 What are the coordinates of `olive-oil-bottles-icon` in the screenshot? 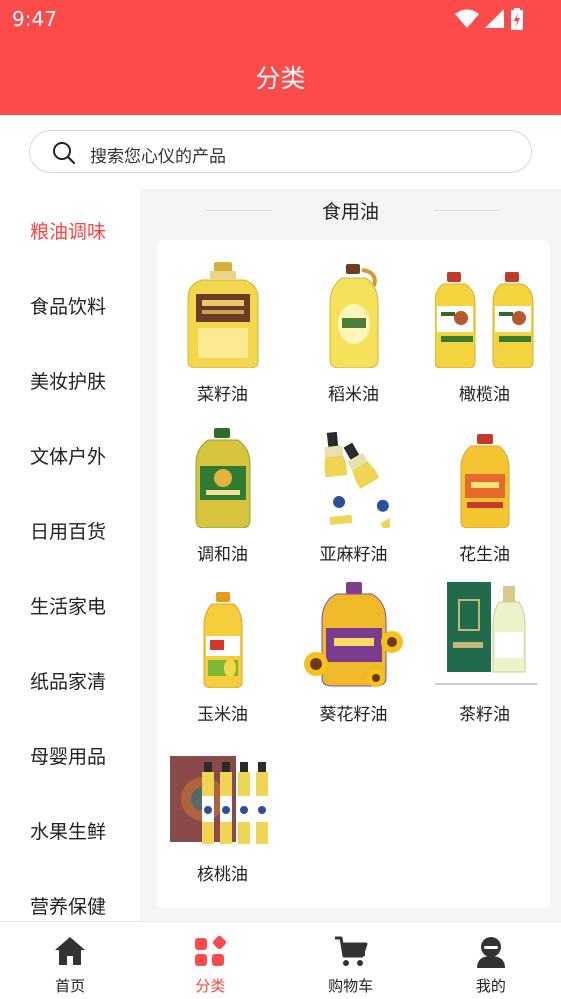 It's located at (485, 313).